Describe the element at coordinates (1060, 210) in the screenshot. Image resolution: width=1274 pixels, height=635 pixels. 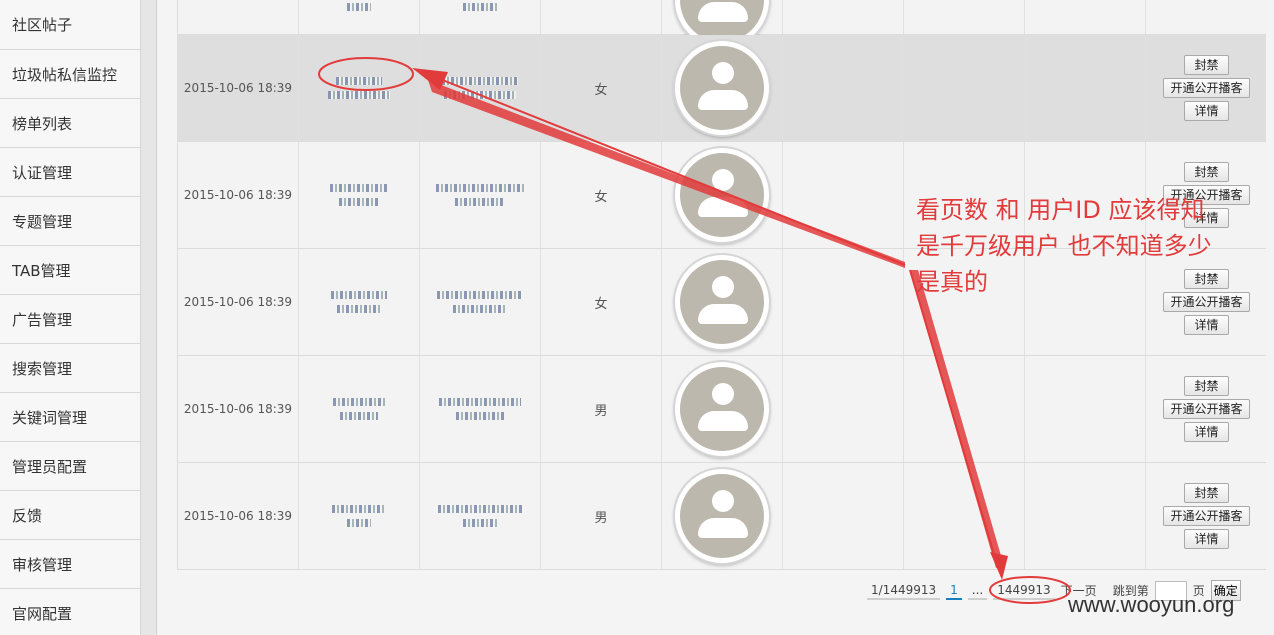
I see `annotation-line-1: 看页数 和 用户ID 应该得知` at that location.